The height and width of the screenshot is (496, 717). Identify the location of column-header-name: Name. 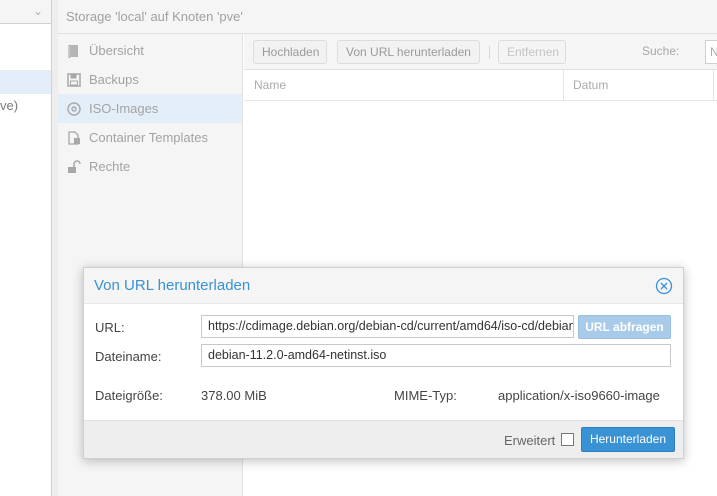
(403, 85).